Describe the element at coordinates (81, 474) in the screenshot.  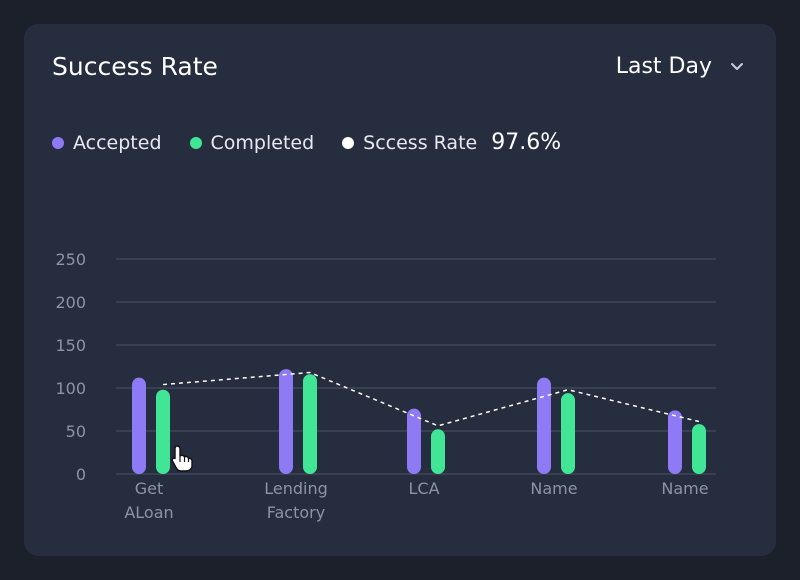
I see `y-tick-label: 0` at that location.